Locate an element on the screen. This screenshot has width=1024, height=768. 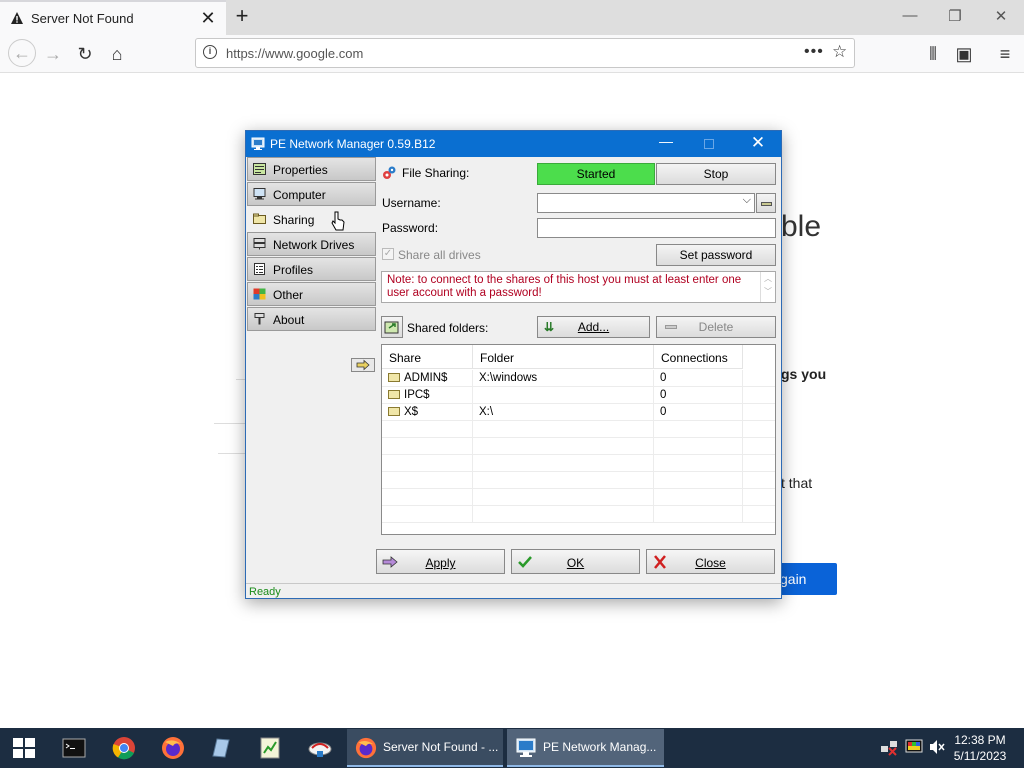
table-row: IPC$ 0 is located at coordinates (578, 395).